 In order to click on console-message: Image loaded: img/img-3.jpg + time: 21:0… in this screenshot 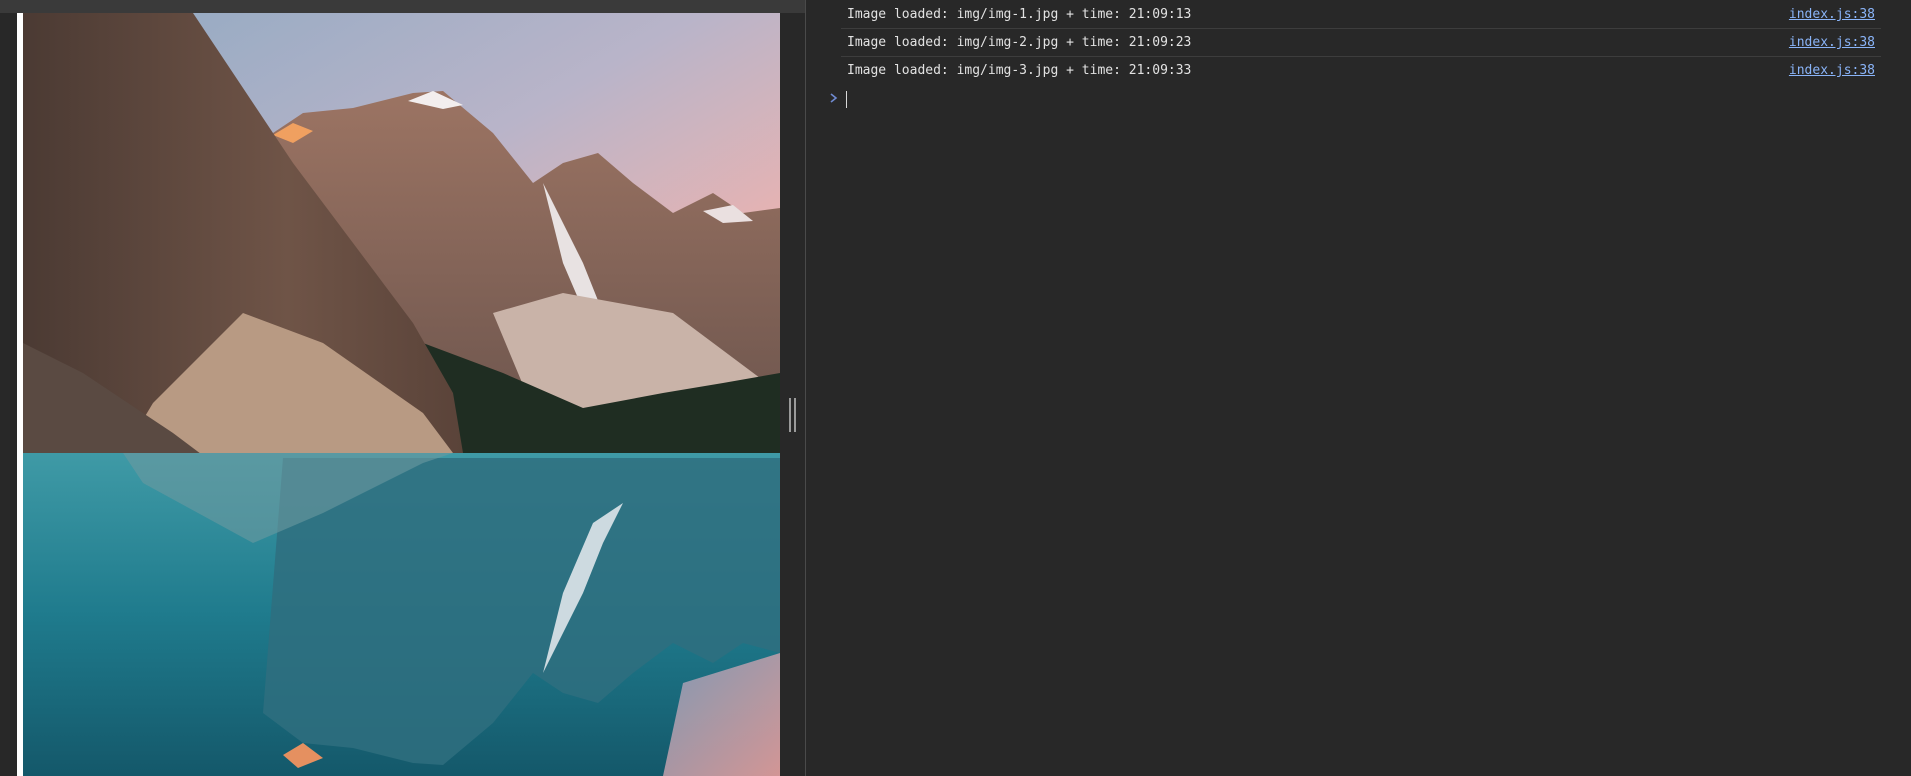, I will do `click(1361, 70)`.